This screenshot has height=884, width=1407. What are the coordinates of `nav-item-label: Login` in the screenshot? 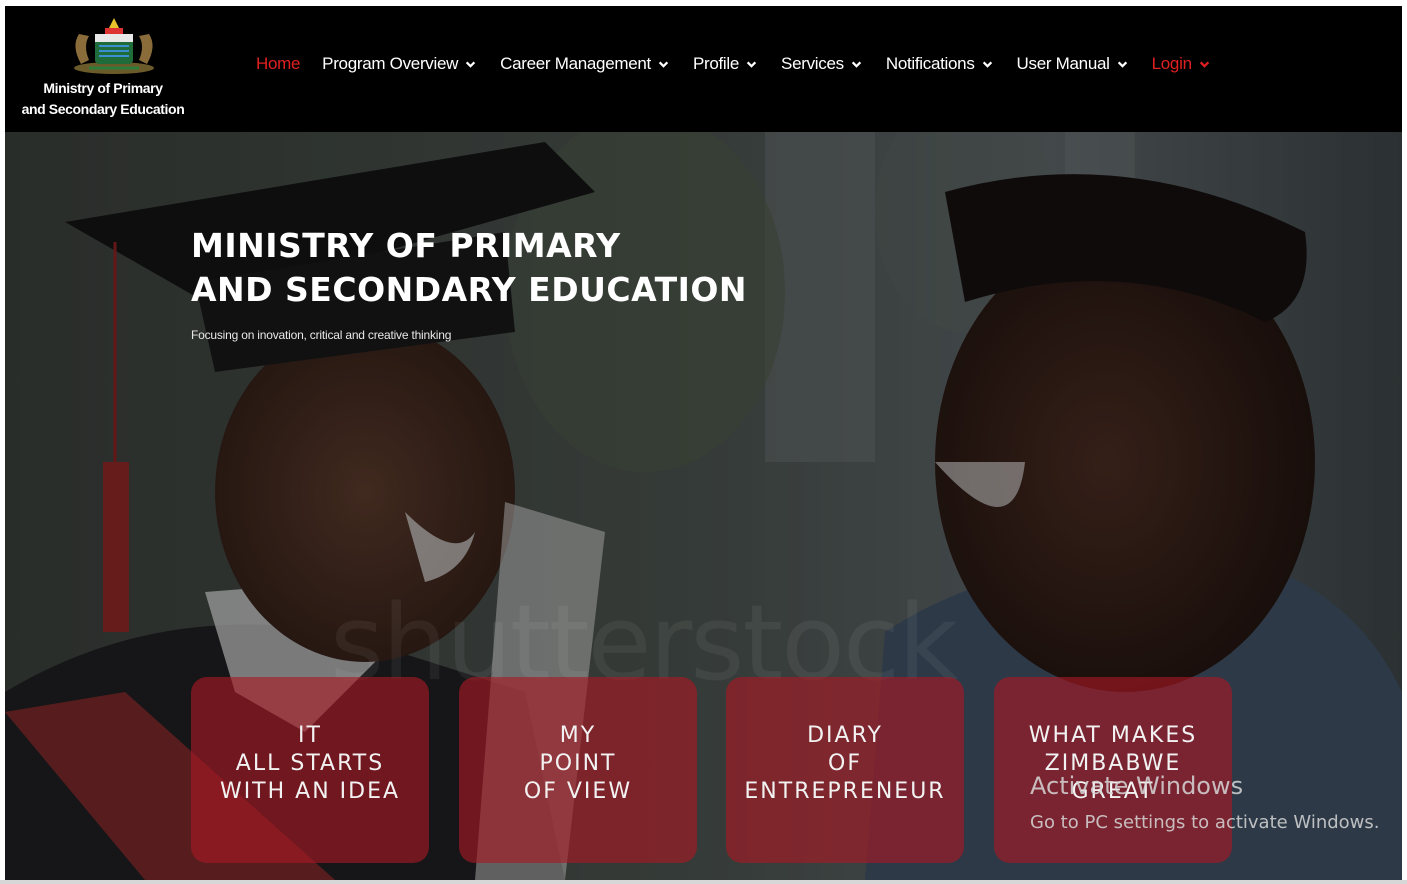 It's located at (1171, 63).